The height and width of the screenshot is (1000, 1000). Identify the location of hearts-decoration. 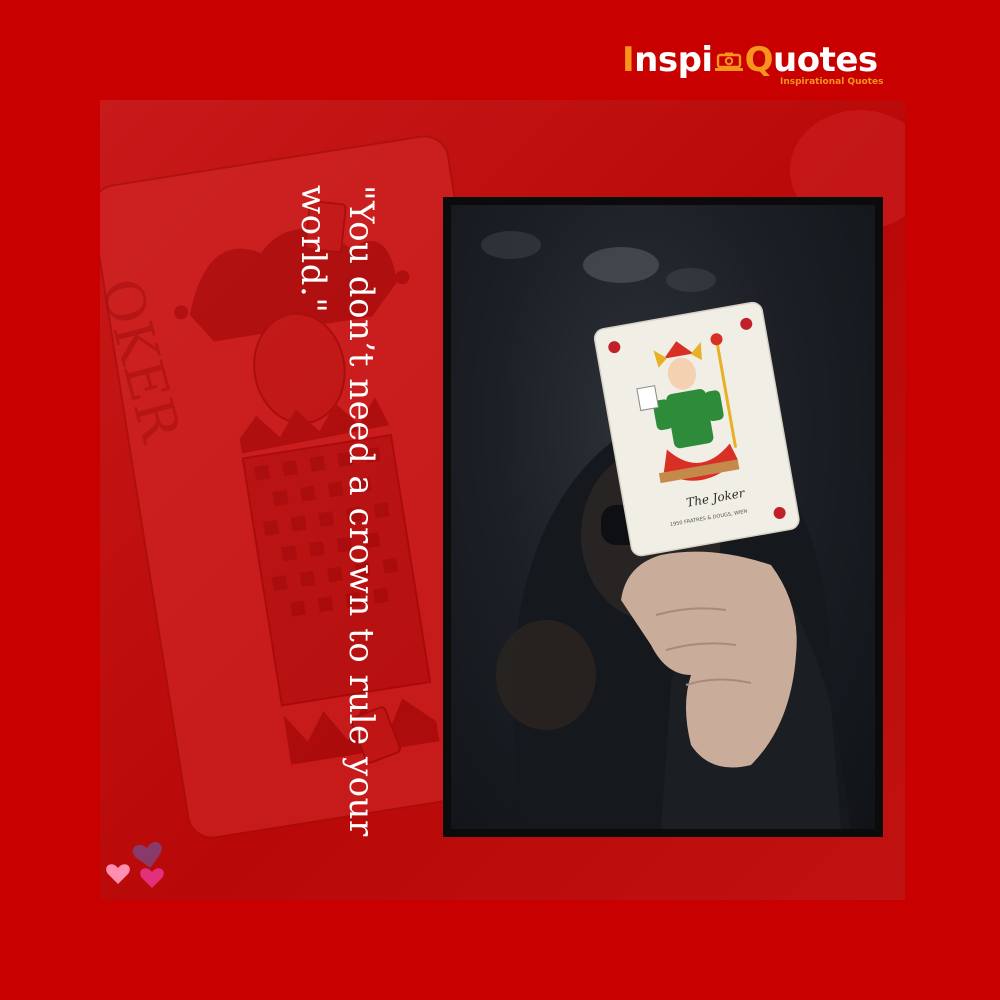
(135, 865).